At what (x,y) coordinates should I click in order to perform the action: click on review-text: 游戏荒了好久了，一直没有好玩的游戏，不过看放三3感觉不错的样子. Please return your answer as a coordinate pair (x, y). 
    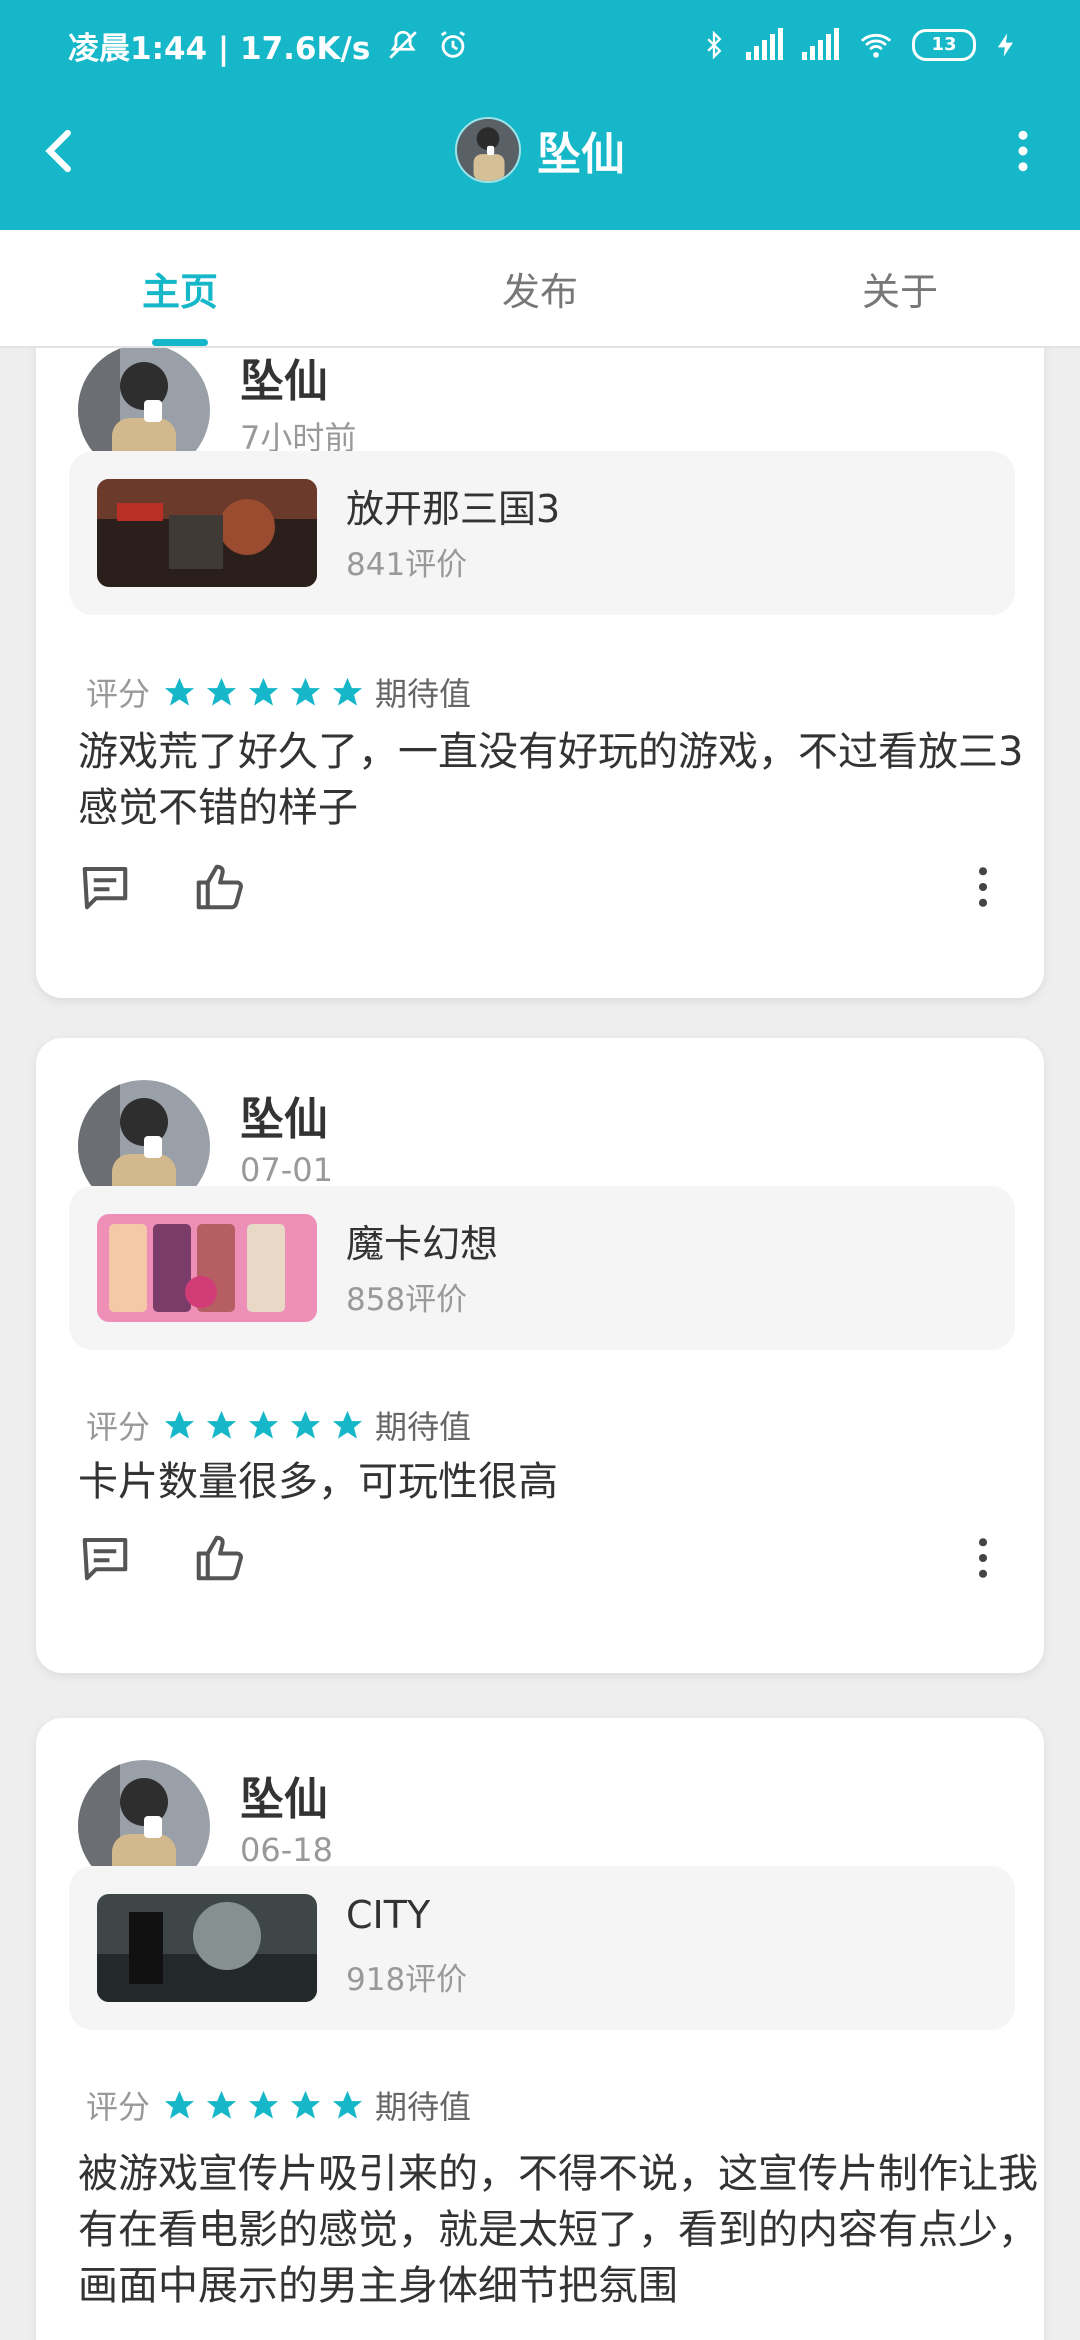
    Looking at the image, I should click on (551, 780).